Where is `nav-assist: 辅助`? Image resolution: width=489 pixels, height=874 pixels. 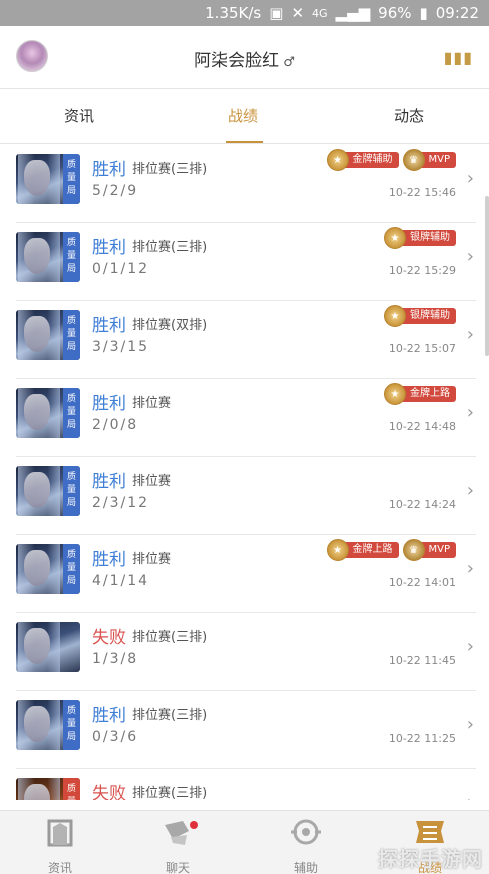 nav-assist: 辅助 is located at coordinates (306, 845).